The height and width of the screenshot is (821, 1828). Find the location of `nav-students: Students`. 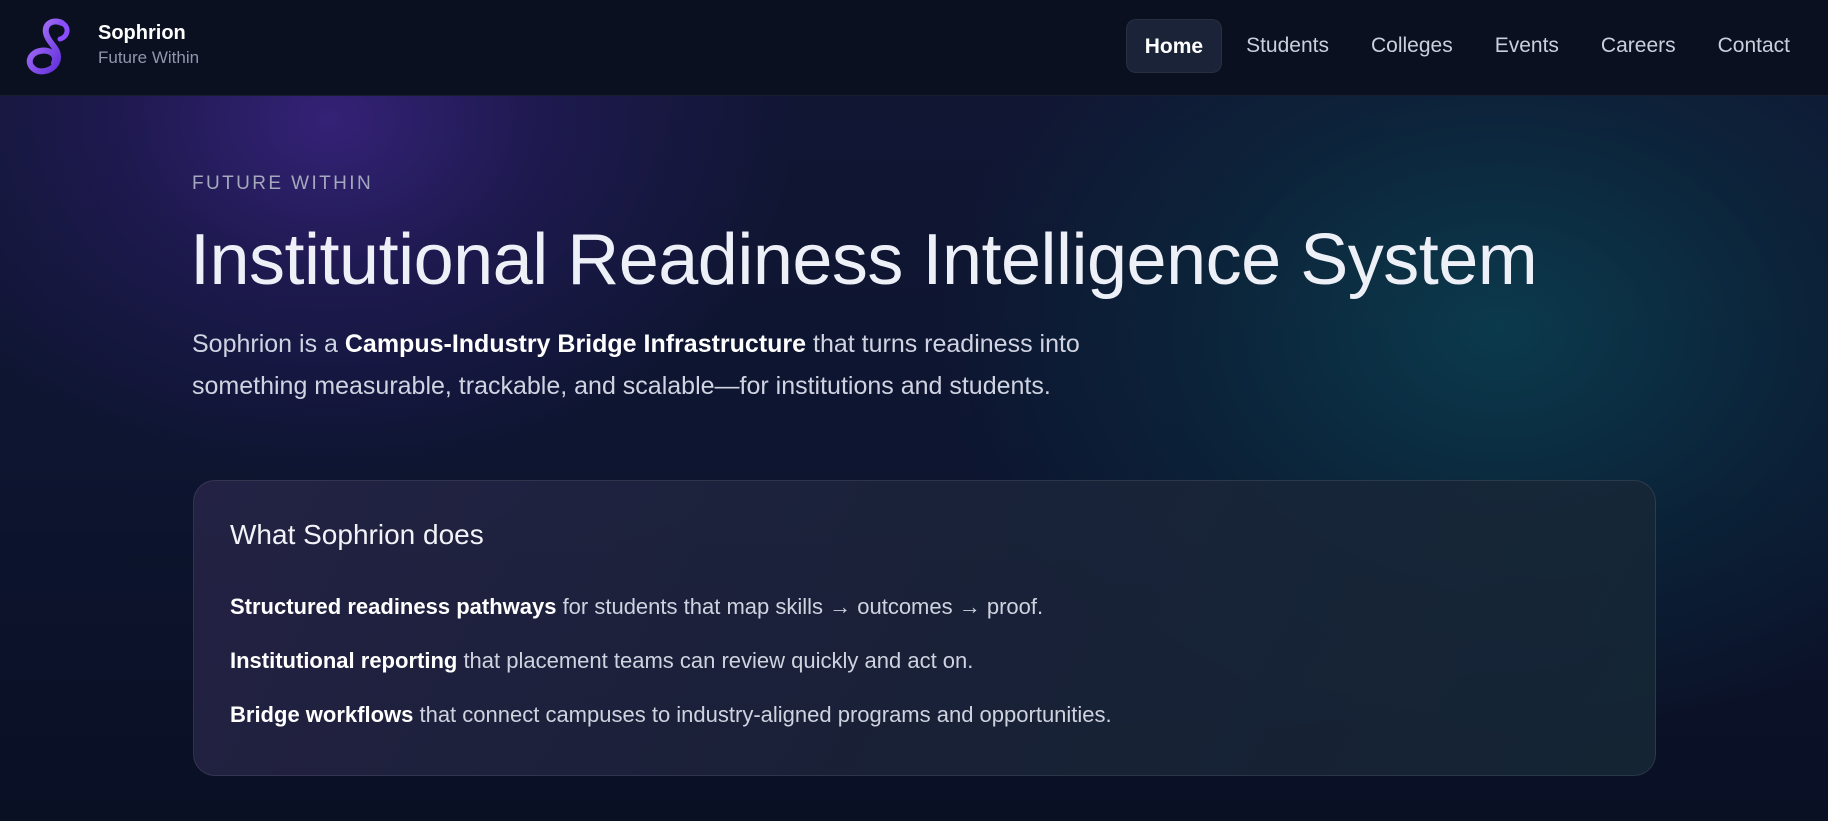

nav-students: Students is located at coordinates (1287, 46).